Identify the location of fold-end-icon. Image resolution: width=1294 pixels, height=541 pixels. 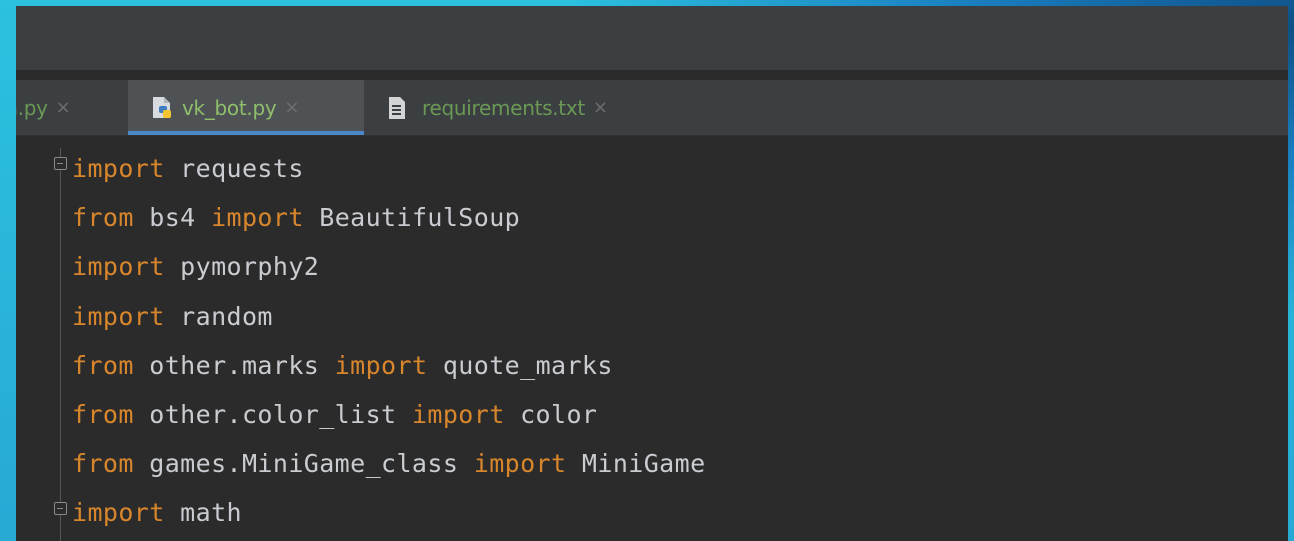
(60, 508).